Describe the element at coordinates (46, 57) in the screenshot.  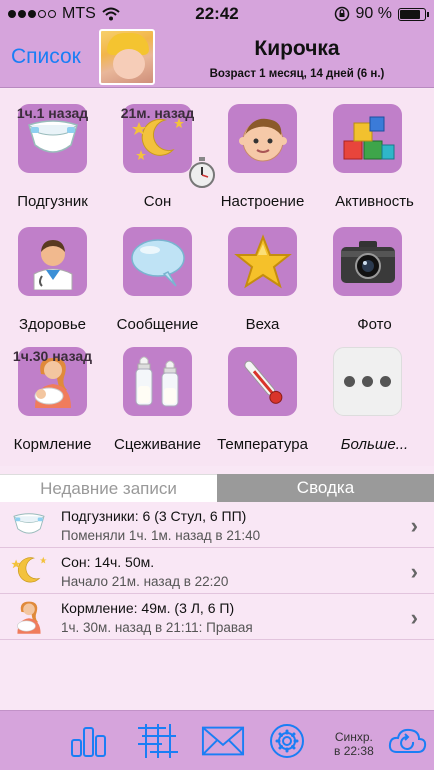
I see `back-button: Список` at that location.